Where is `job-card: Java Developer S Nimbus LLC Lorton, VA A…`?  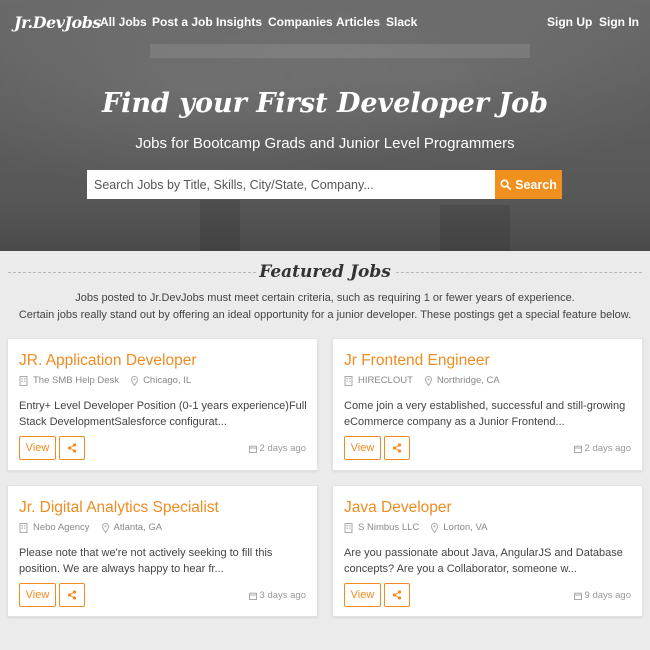 job-card: Java Developer S Nimbus LLC Lorton, VA A… is located at coordinates (487, 551).